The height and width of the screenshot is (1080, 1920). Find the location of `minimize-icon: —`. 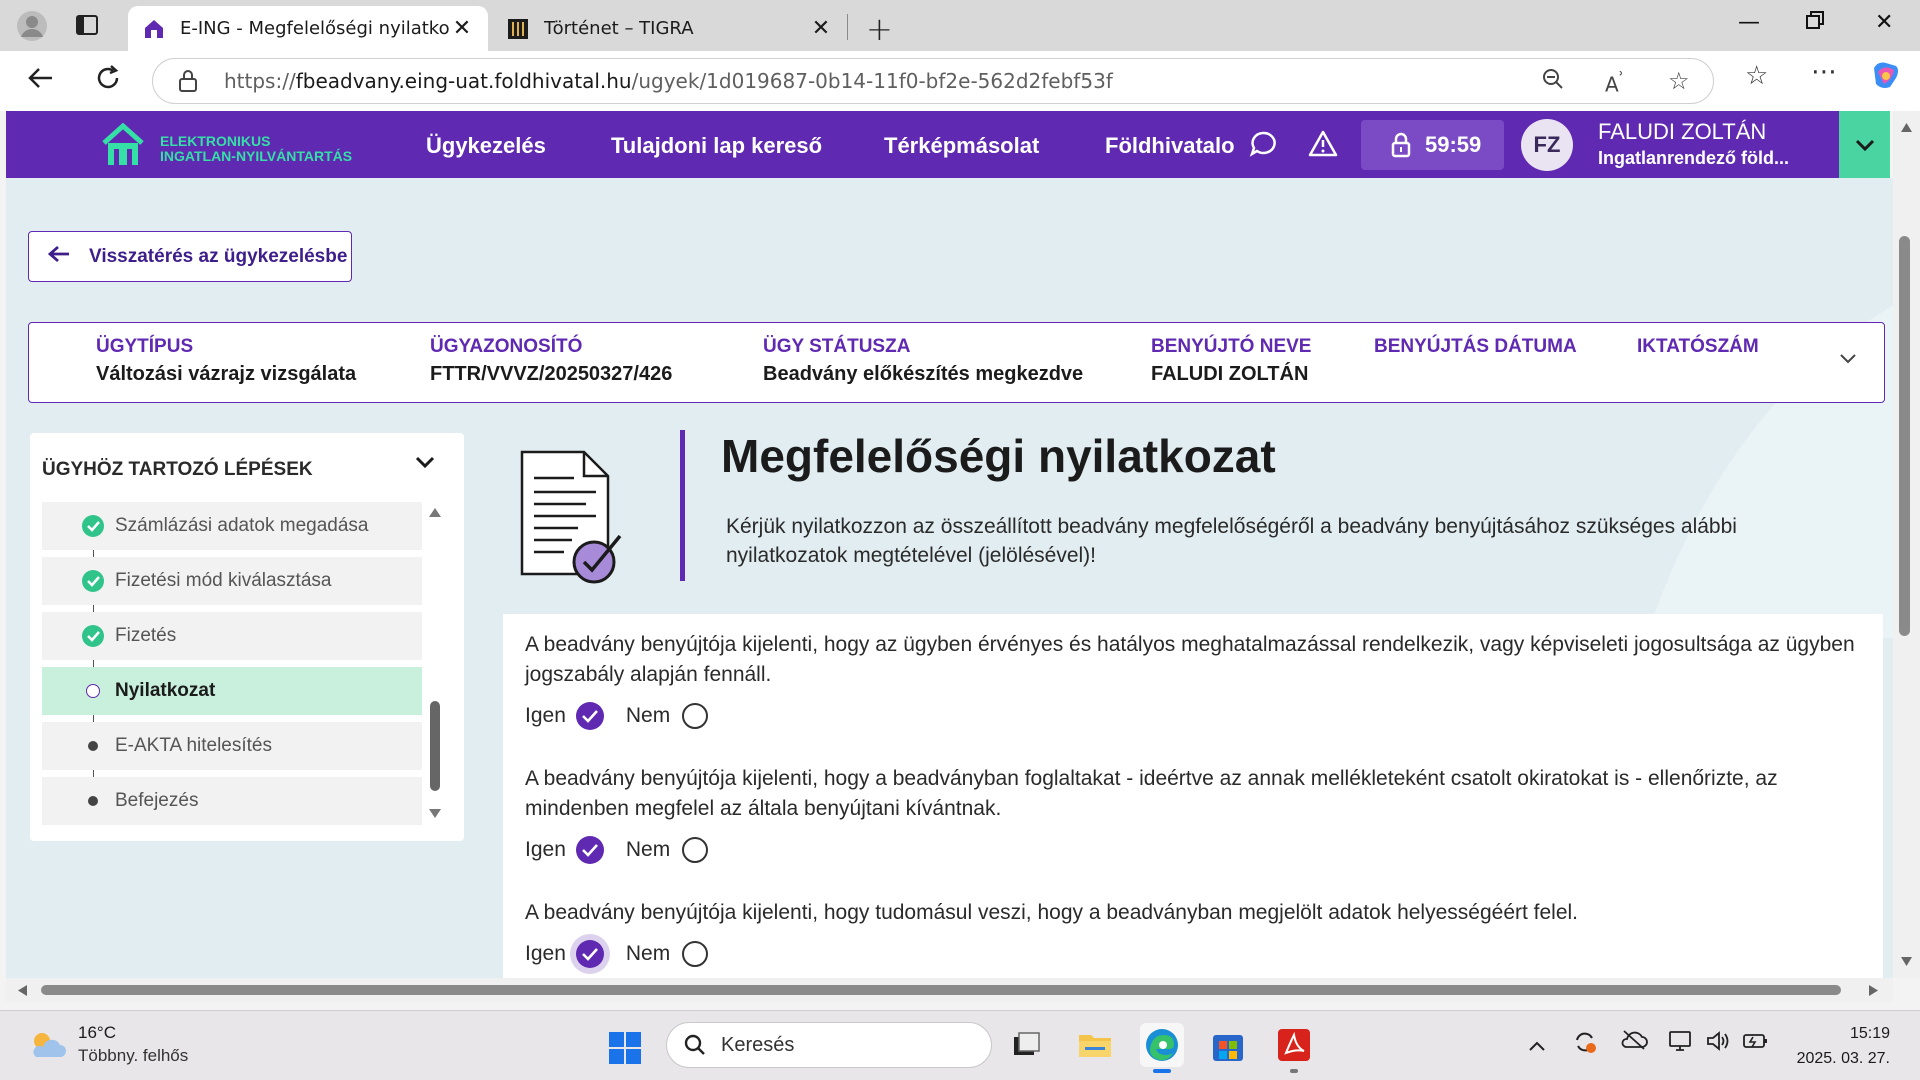

minimize-icon: — is located at coordinates (1749, 22).